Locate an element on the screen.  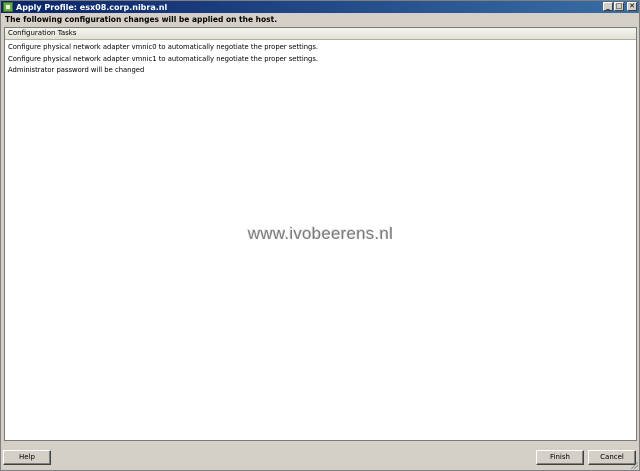
window-controls: _ □ ✕ is located at coordinates (620, 6).